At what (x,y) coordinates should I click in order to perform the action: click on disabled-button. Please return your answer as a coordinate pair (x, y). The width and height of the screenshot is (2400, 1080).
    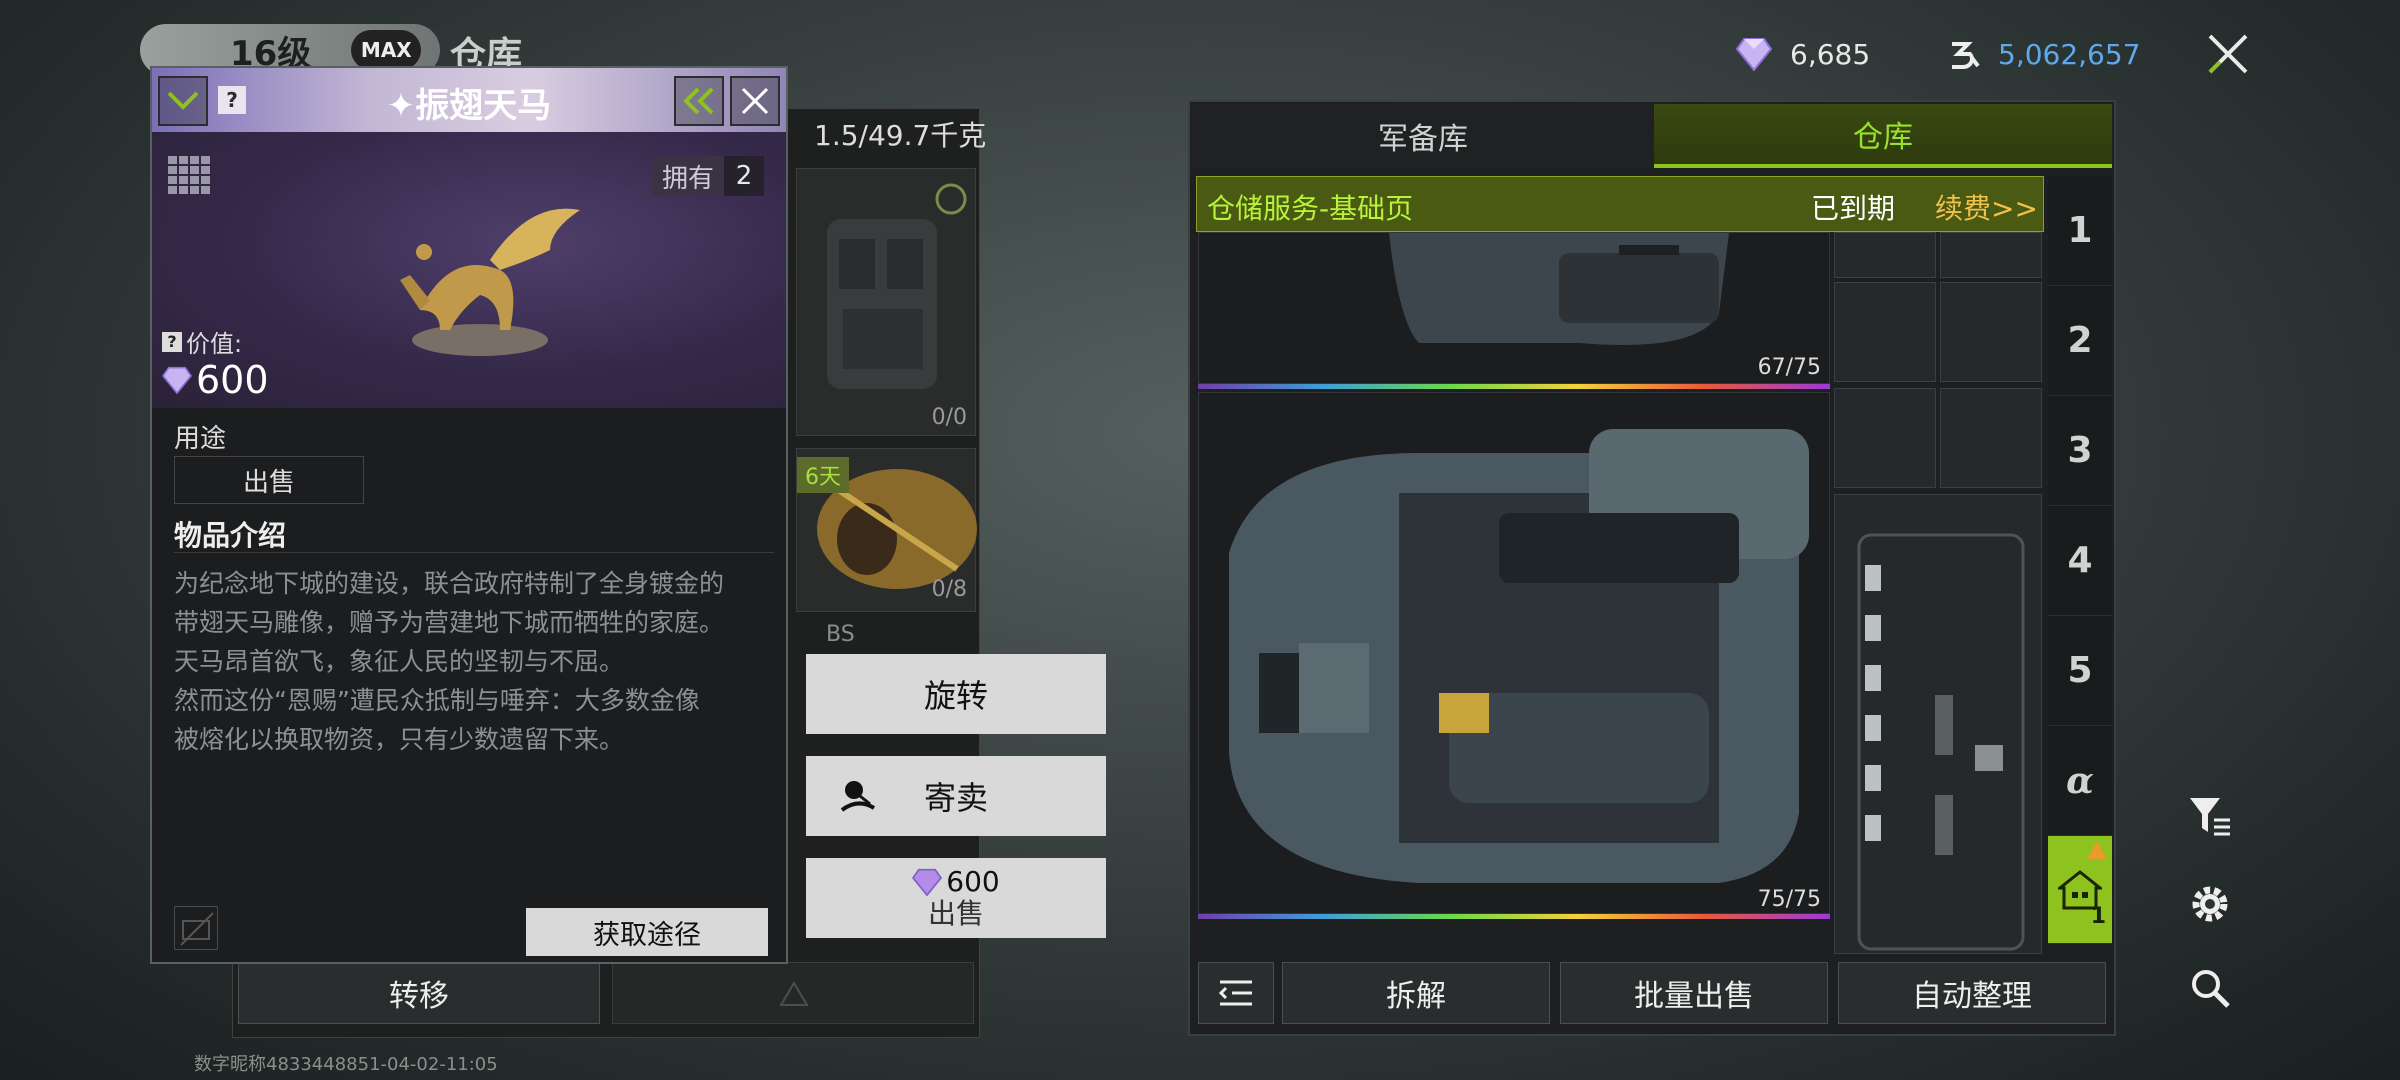
    Looking at the image, I should click on (793, 993).